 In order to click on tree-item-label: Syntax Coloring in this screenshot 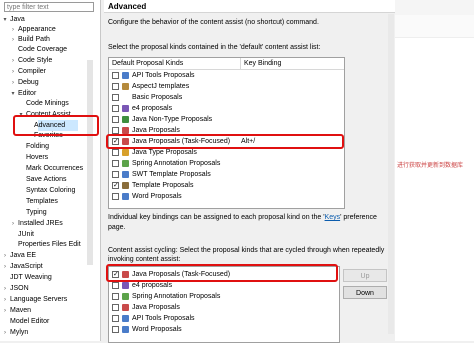, I will do `click(51, 190)`.